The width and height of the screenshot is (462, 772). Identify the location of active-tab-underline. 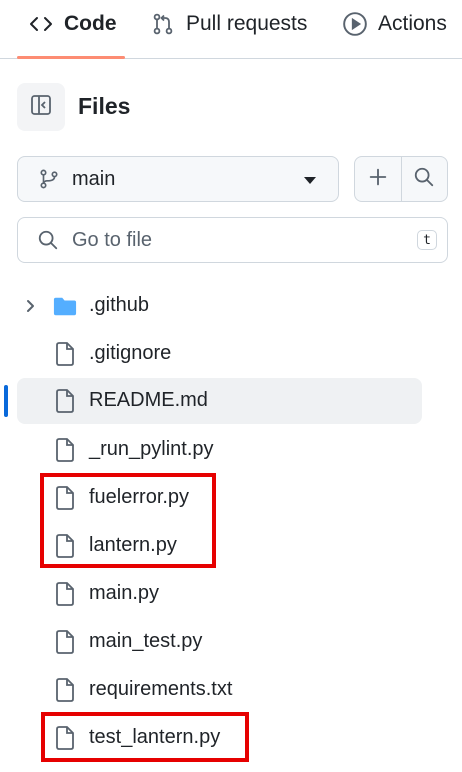
(71, 57).